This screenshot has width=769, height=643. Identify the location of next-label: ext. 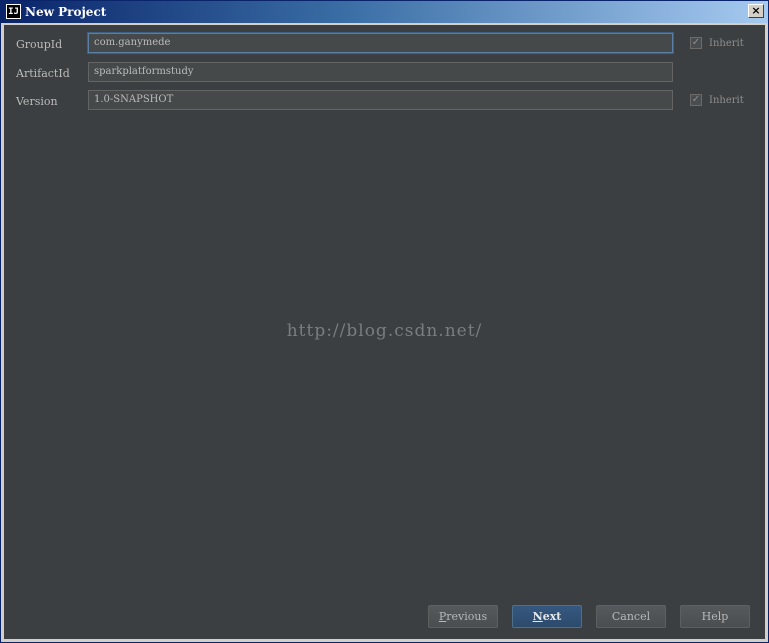
(552, 616).